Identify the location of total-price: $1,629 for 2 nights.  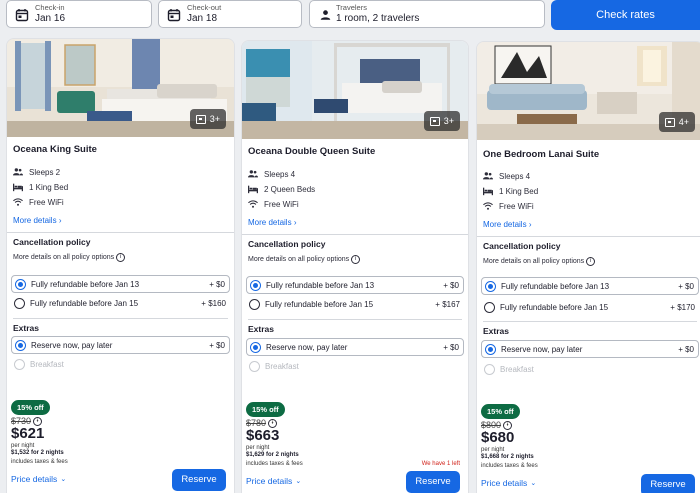
(272, 455).